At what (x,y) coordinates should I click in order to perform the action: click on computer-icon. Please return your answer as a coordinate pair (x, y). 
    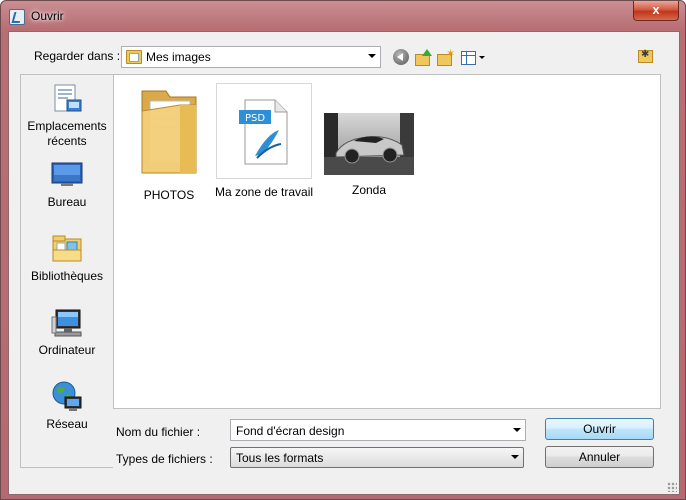
    Looking at the image, I should click on (67, 323).